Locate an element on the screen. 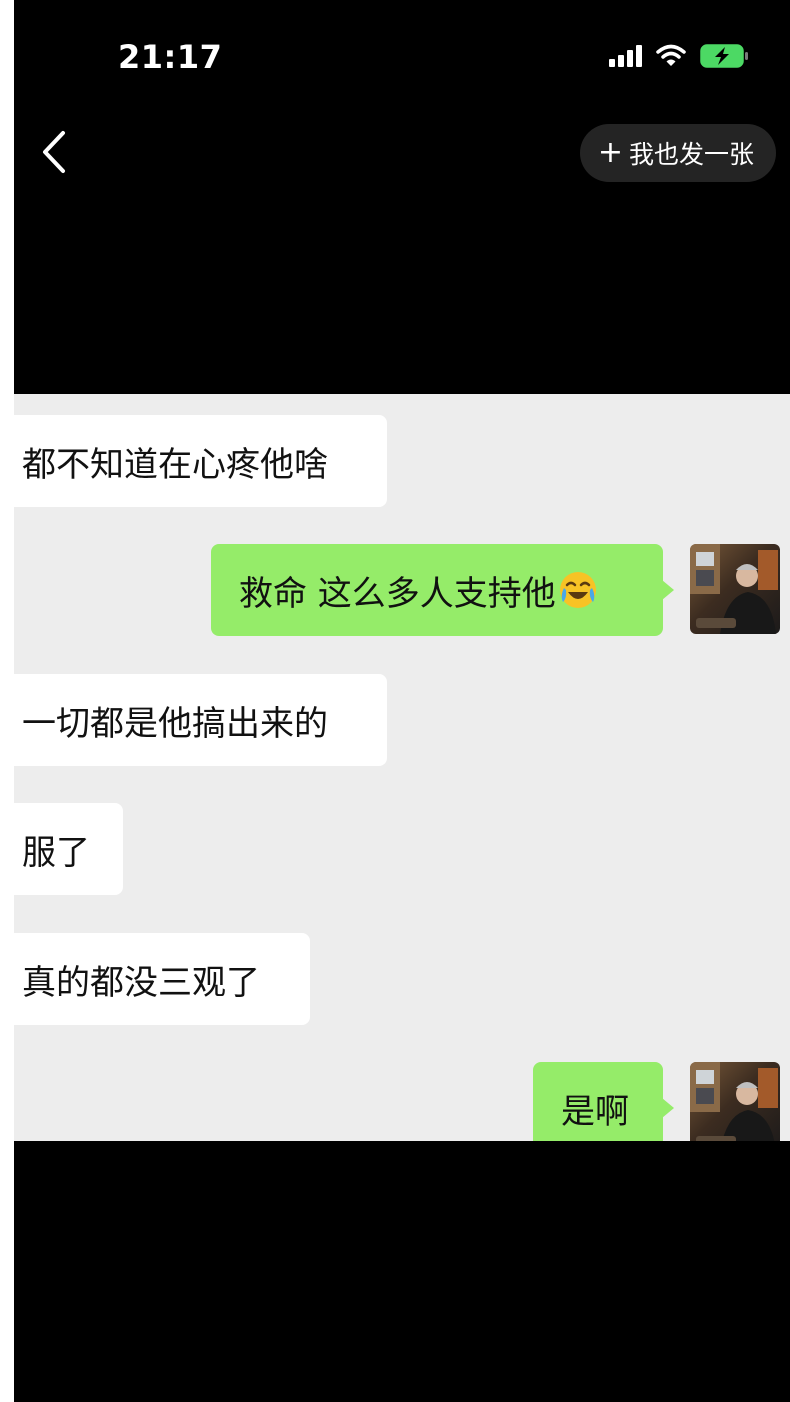 The image size is (790, 1402). message-bubble-incoming: 服了 is located at coordinates (68, 849).